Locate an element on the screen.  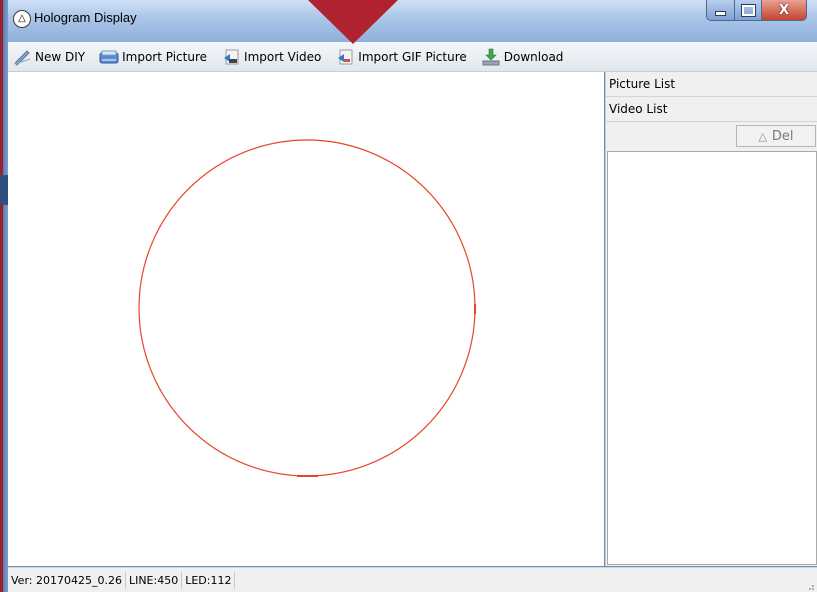
video-list-header: Video List is located at coordinates (711, 109).